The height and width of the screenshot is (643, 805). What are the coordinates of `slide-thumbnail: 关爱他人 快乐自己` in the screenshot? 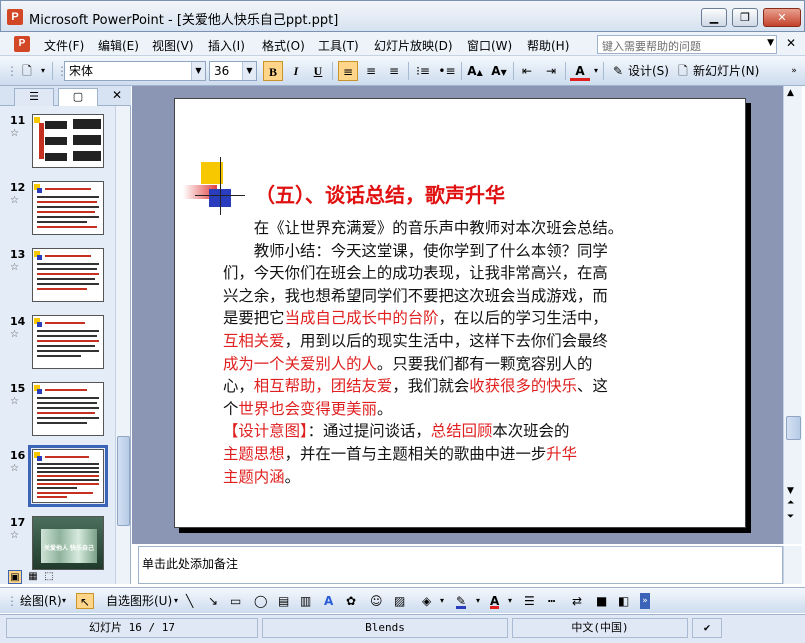 It's located at (68, 543).